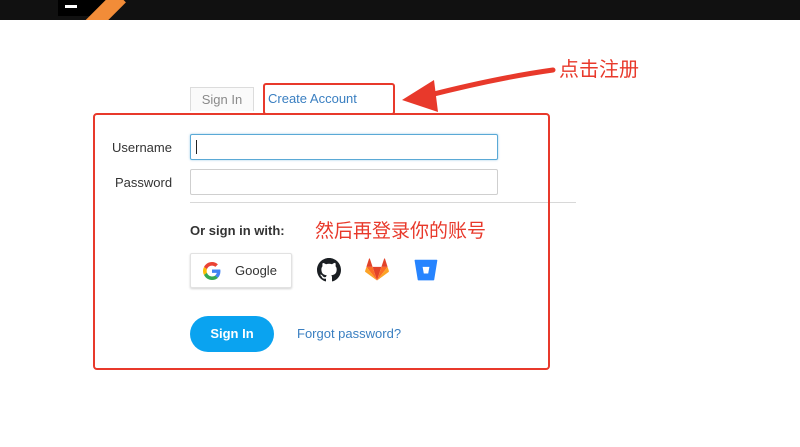  What do you see at coordinates (329, 99) in the screenshot?
I see `annotation-highlight-create-account` at bounding box center [329, 99].